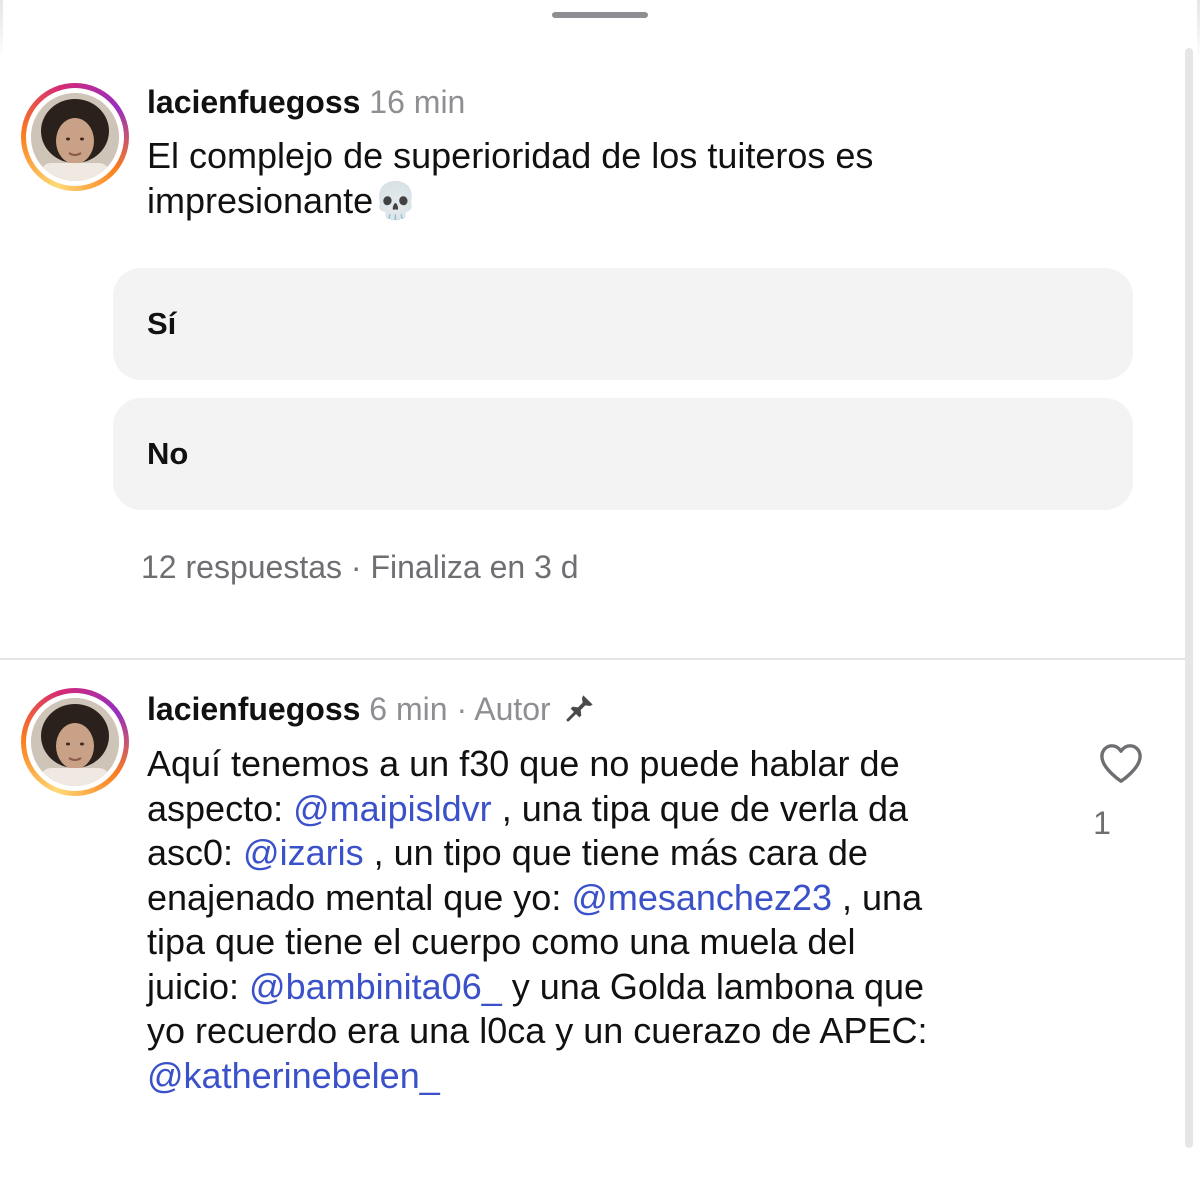 The width and height of the screenshot is (1200, 1183). What do you see at coordinates (162, 323) in the screenshot?
I see `poll-option-label: Sí` at bounding box center [162, 323].